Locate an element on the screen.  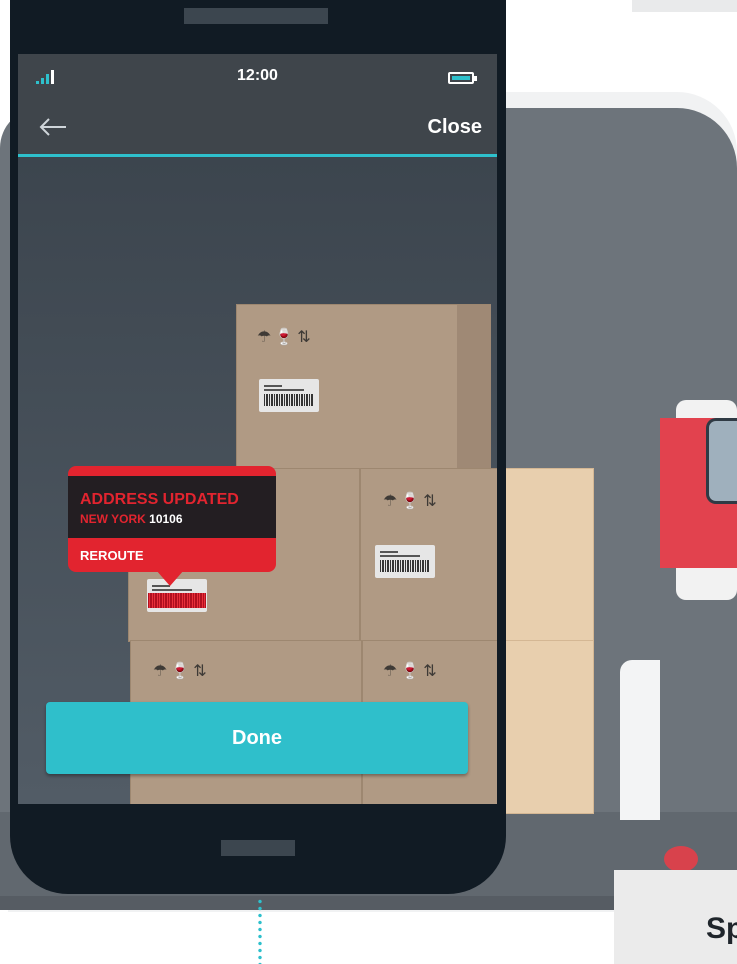
phone-speaker is located at coordinates (256, 16).